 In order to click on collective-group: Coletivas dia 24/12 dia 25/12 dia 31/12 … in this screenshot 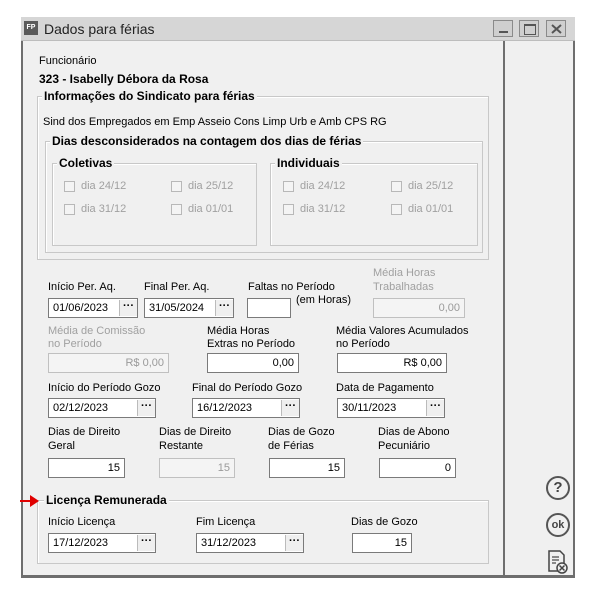, I will do `click(154, 201)`.